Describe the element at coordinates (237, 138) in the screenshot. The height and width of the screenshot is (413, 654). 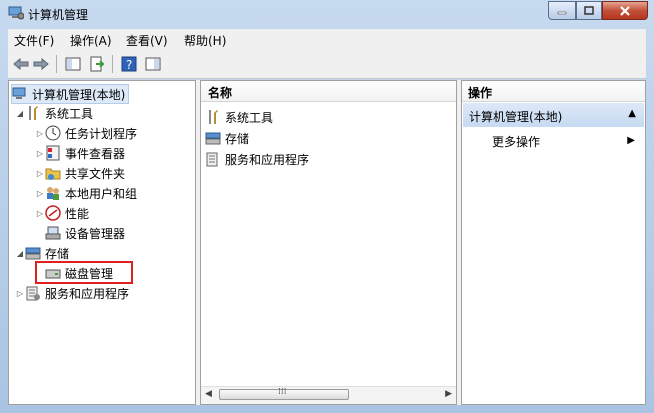
I see `list-item-label: 存储` at that location.